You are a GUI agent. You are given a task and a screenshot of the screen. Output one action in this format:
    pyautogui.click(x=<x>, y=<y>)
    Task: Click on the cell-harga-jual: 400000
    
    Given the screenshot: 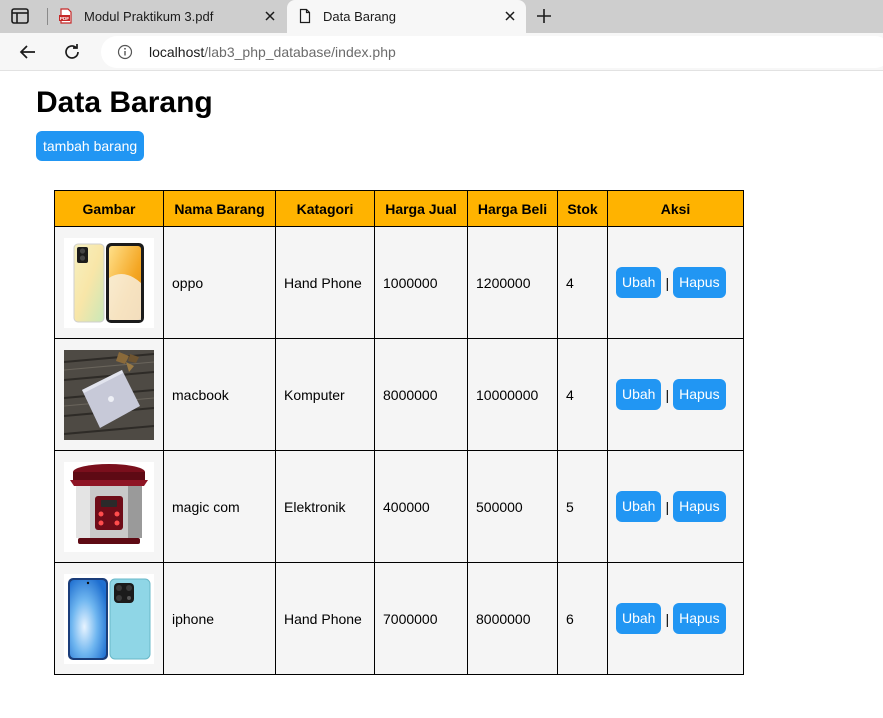 What is the action you would take?
    pyautogui.click(x=421, y=506)
    